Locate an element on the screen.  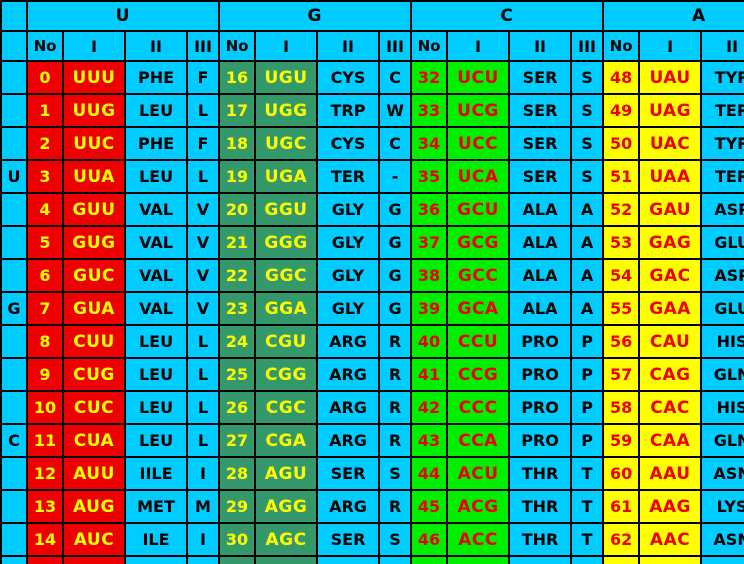
codon-triplet: UCA is located at coordinates (478, 176).